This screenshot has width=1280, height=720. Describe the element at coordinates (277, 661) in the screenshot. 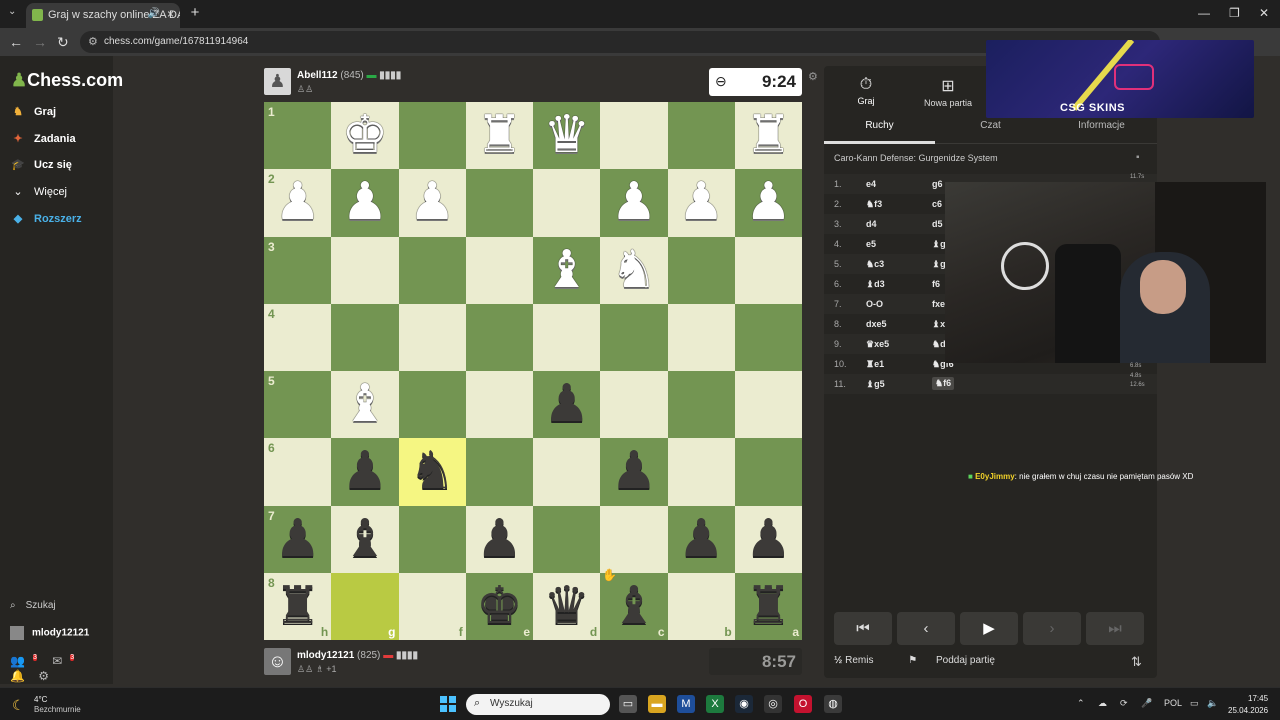

I see `bottom-player-avatar: ☺` at that location.